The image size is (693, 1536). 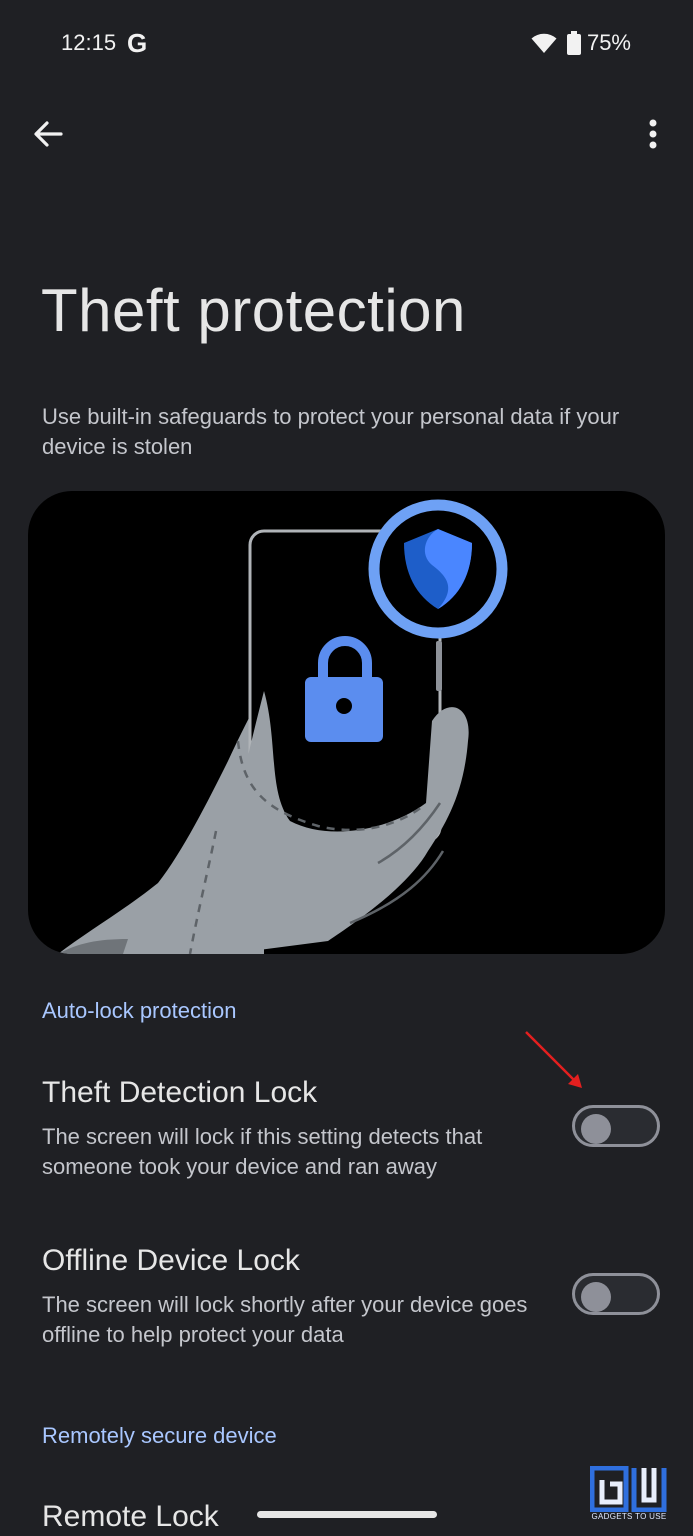 What do you see at coordinates (253, 310) in the screenshot?
I see `page-title: Theft protection` at bounding box center [253, 310].